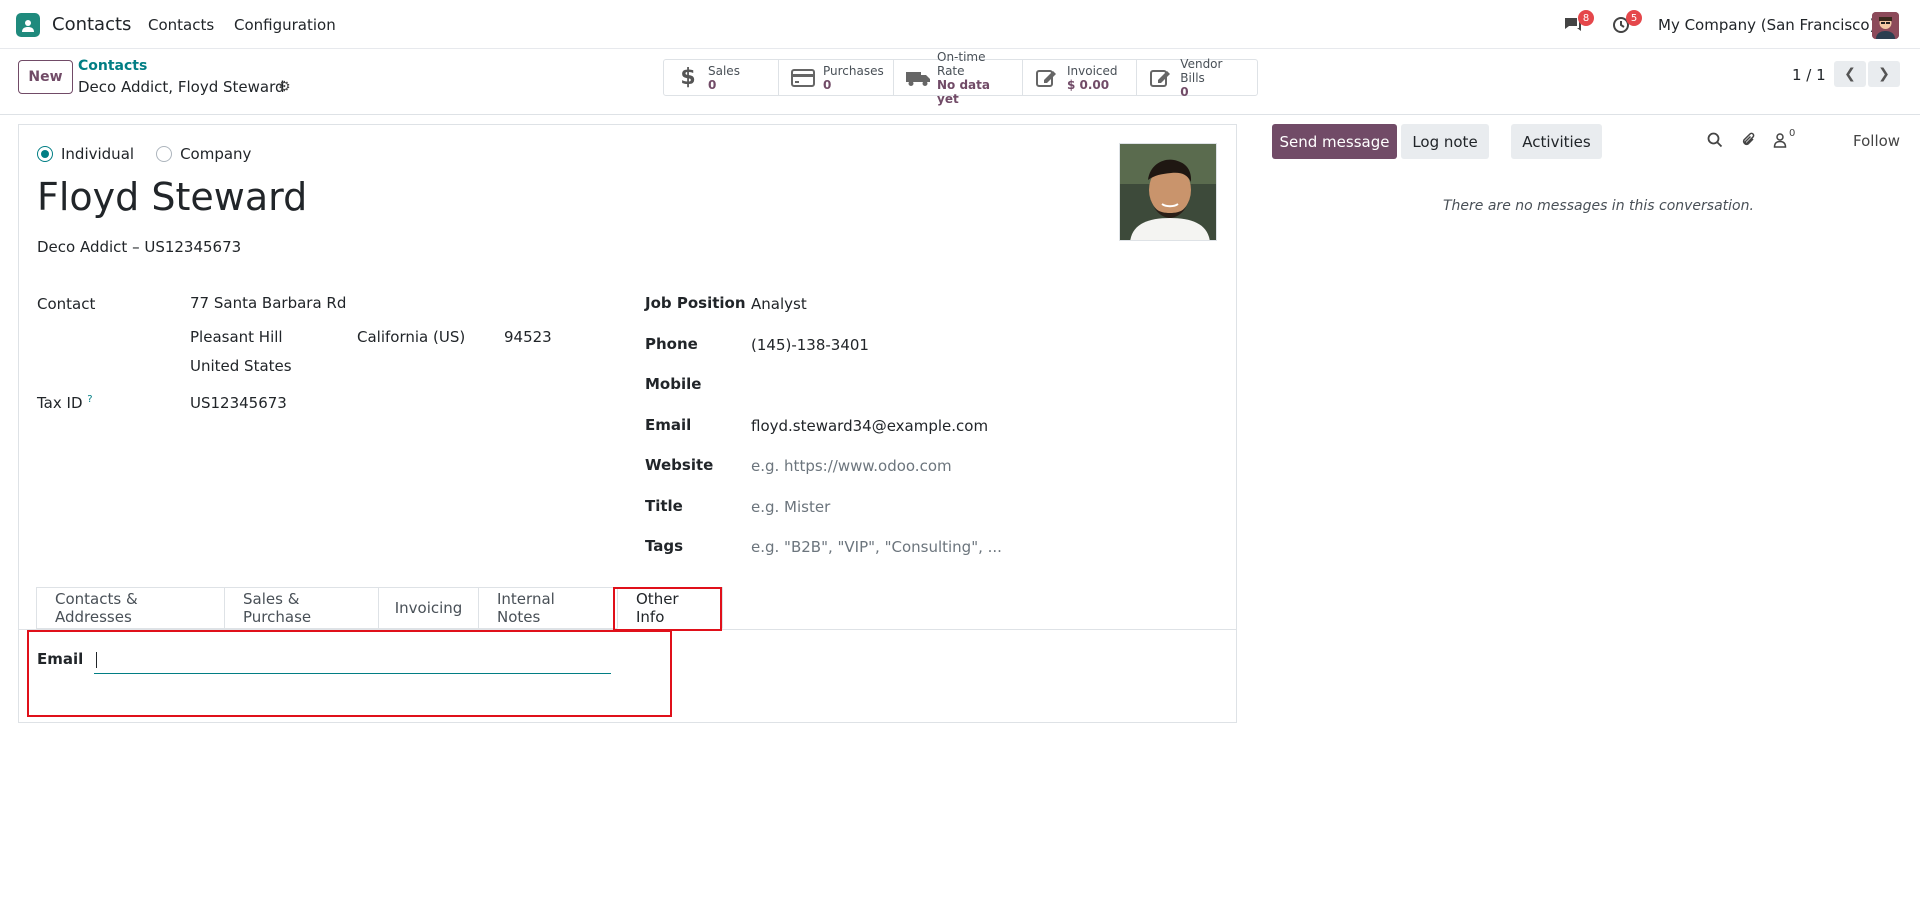  What do you see at coordinates (1092, 70) in the screenshot?
I see `stat-label: Invoiced` at bounding box center [1092, 70].